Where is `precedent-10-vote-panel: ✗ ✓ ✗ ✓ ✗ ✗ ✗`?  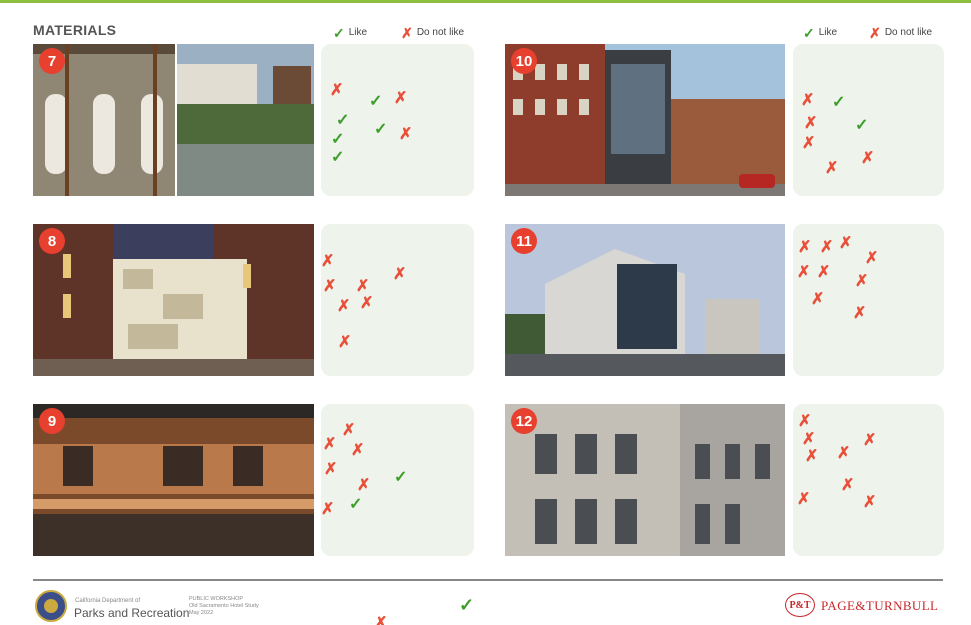 precedent-10-vote-panel: ✗ ✓ ✗ ✓ ✗ ✗ ✗ is located at coordinates (868, 120).